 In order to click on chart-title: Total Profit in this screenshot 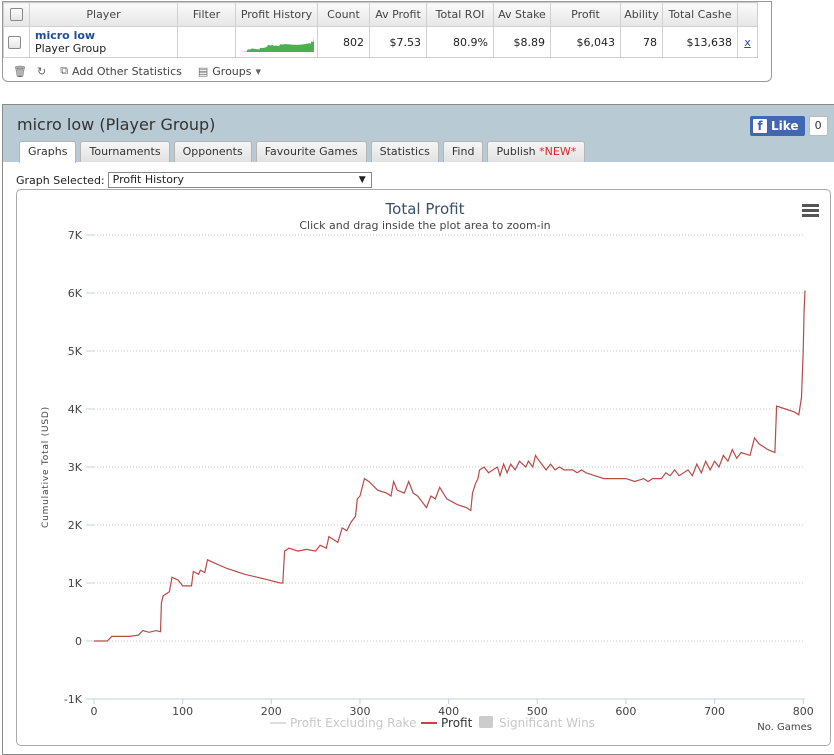, I will do `click(425, 209)`.